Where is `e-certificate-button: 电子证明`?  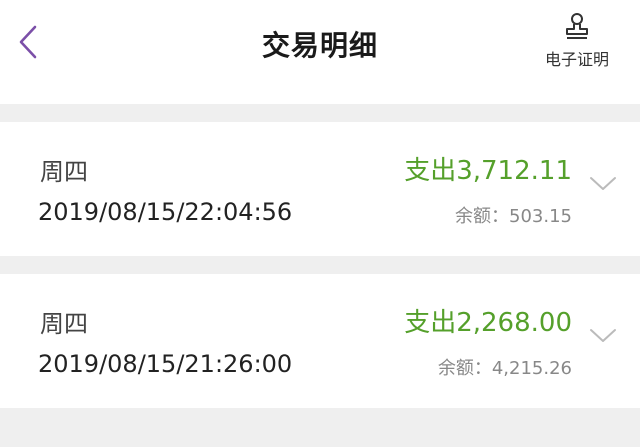
e-certificate-button: 电子证明 is located at coordinates (577, 43).